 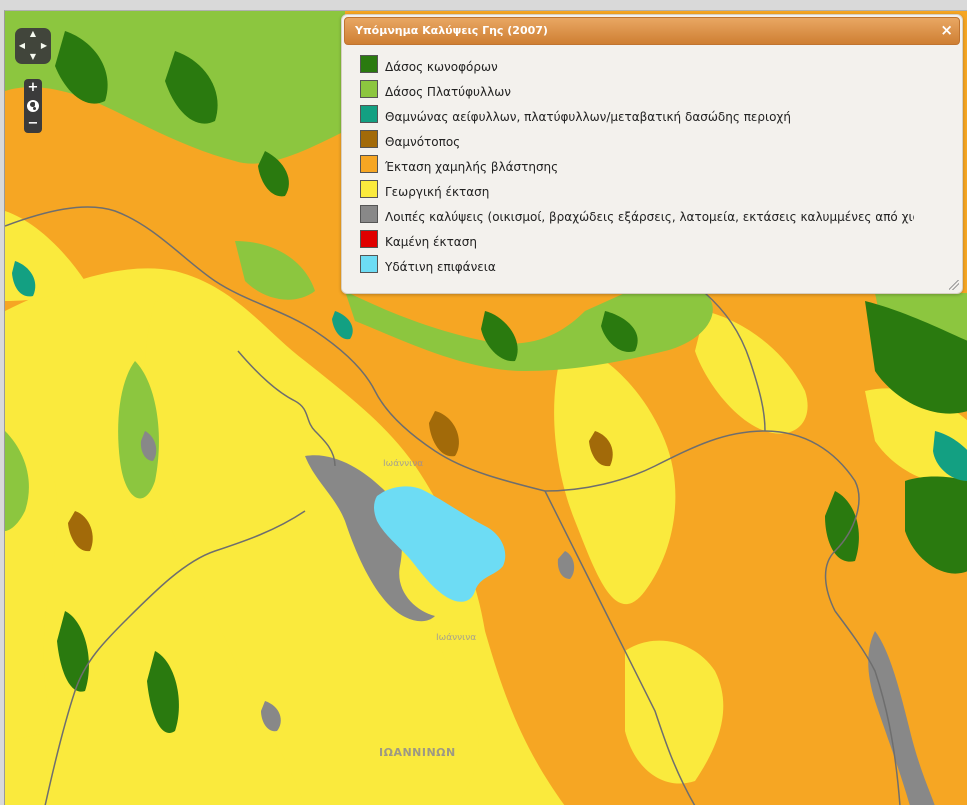 What do you see at coordinates (472, 167) in the screenshot?
I see `legend-item-label: Έκταση χαμηλής βλάστησης` at bounding box center [472, 167].